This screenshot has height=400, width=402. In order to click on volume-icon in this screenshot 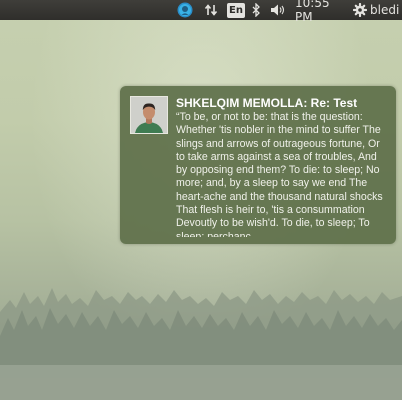, I will do `click(278, 10)`.